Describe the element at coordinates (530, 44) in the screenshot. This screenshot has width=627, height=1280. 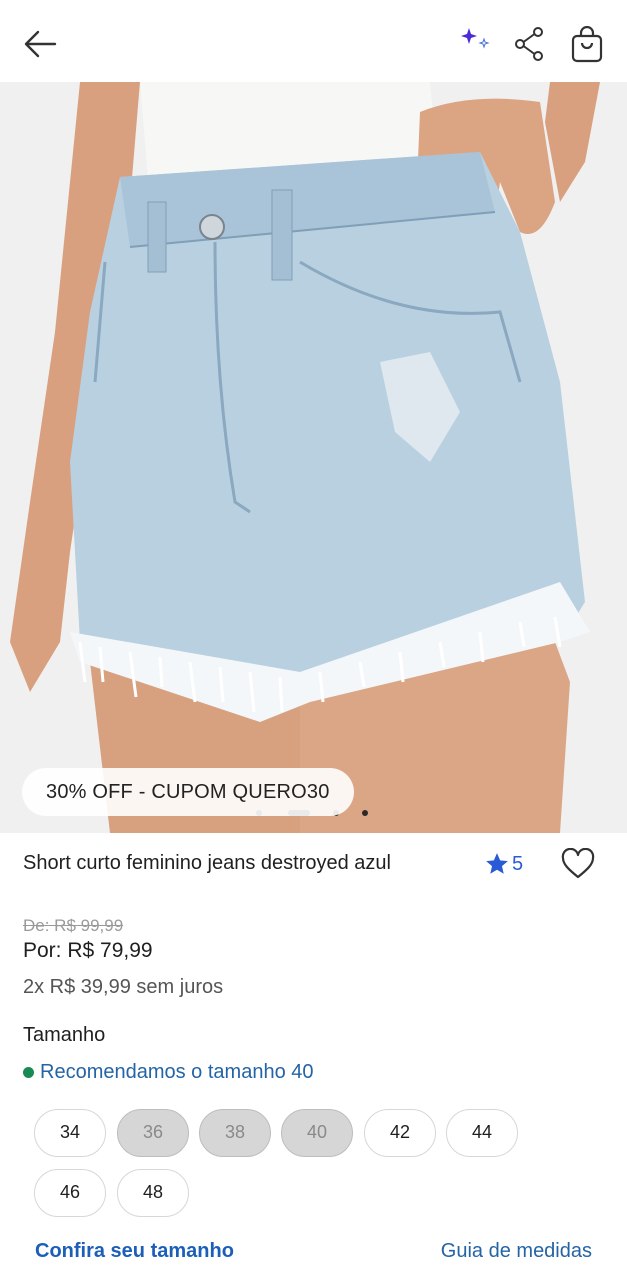
I see `share-icon` at that location.